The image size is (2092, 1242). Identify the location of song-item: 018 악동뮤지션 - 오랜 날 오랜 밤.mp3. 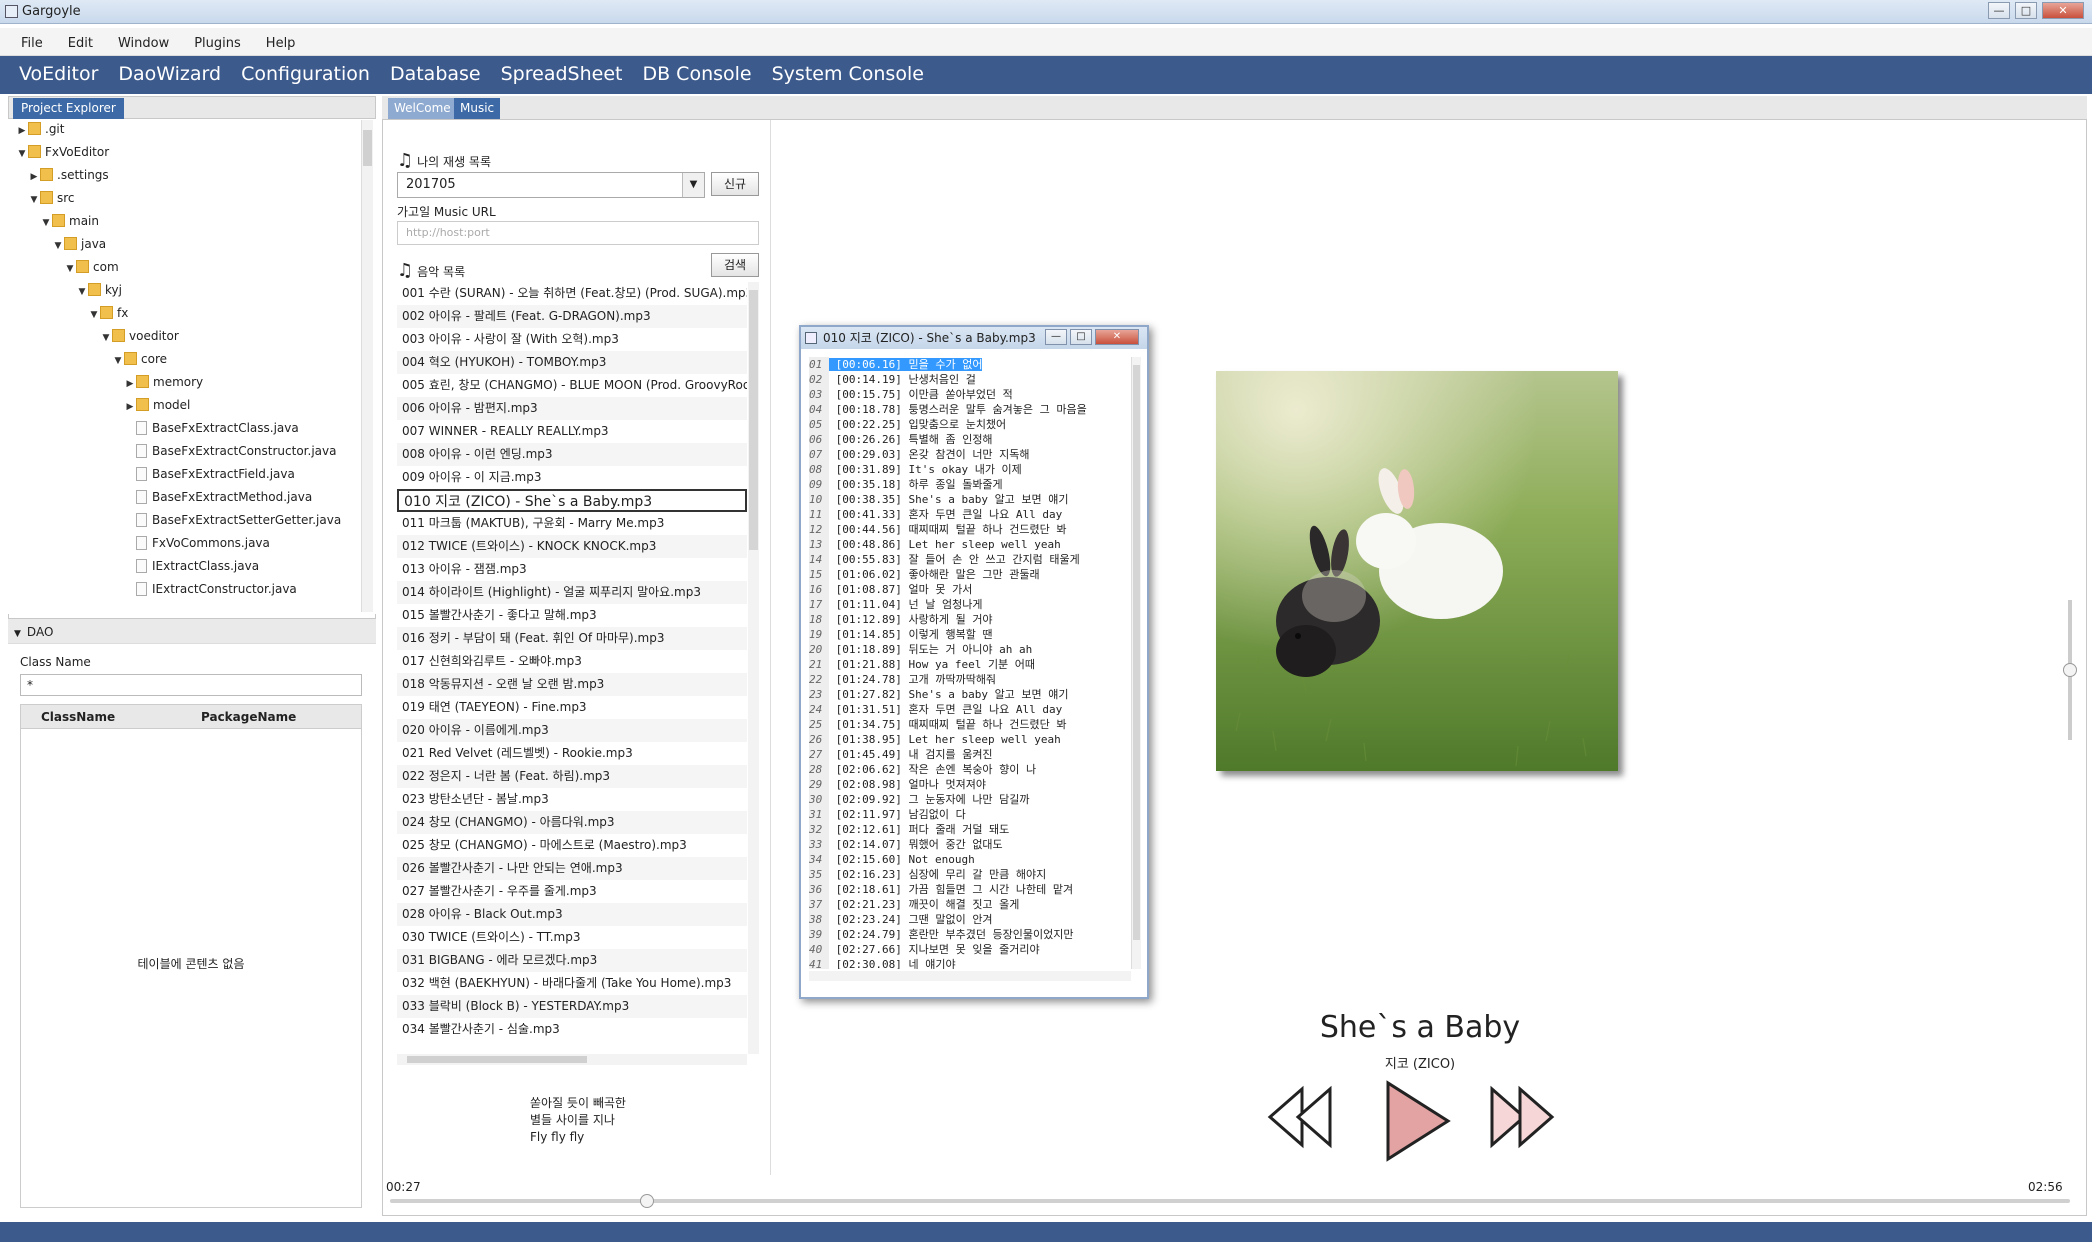
(572, 684).